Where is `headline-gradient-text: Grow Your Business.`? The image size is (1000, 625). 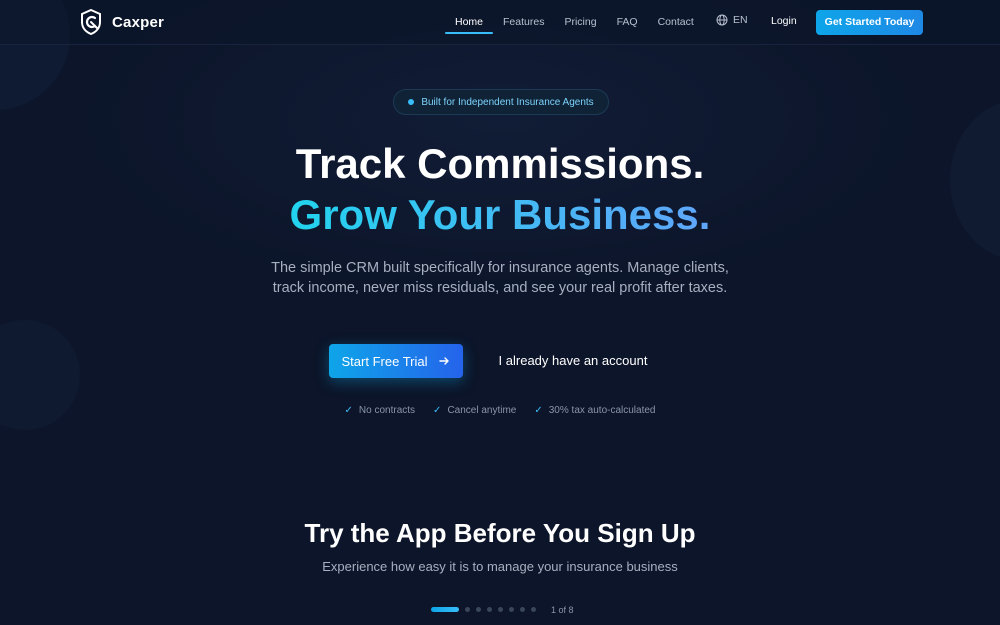
headline-gradient-text: Grow Your Business. is located at coordinates (500, 214).